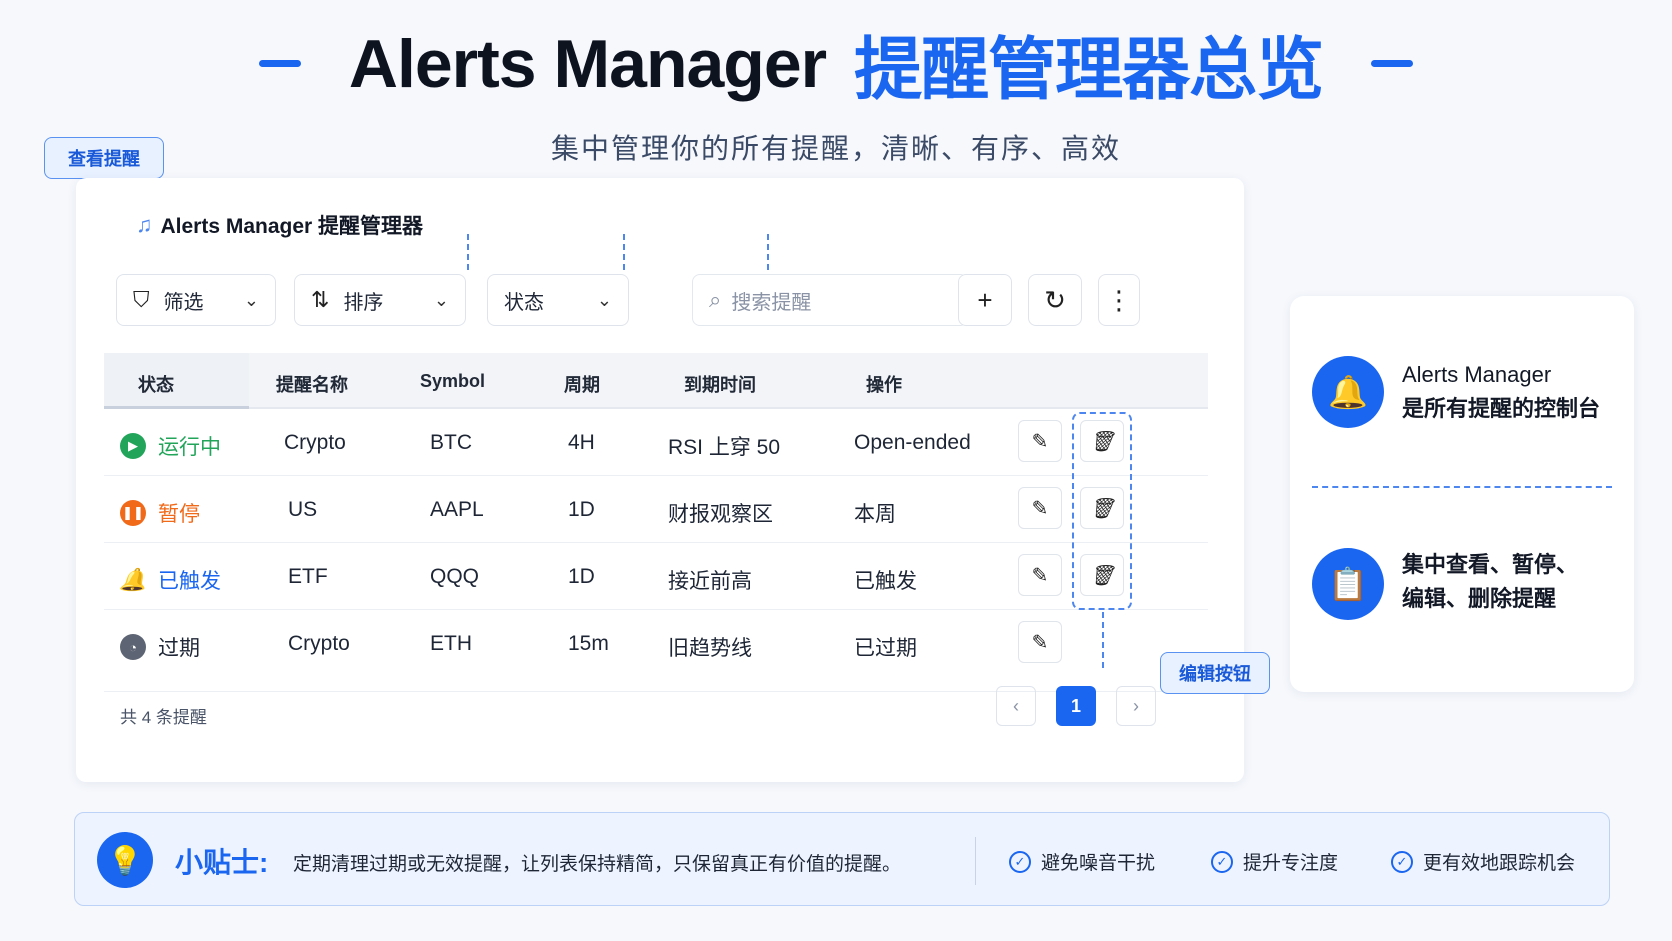 The height and width of the screenshot is (941, 1672). I want to click on search-icon: ⌕, so click(715, 299).